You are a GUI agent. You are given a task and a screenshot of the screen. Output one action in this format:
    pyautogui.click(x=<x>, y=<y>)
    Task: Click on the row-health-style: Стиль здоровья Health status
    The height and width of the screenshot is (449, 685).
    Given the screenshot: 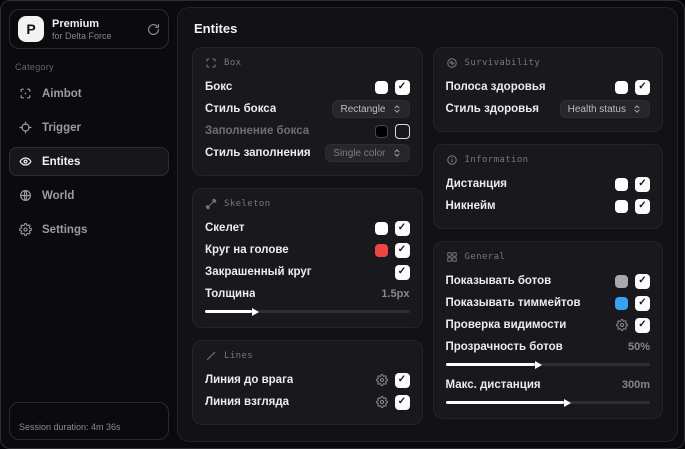 What is the action you would take?
    pyautogui.click(x=548, y=109)
    